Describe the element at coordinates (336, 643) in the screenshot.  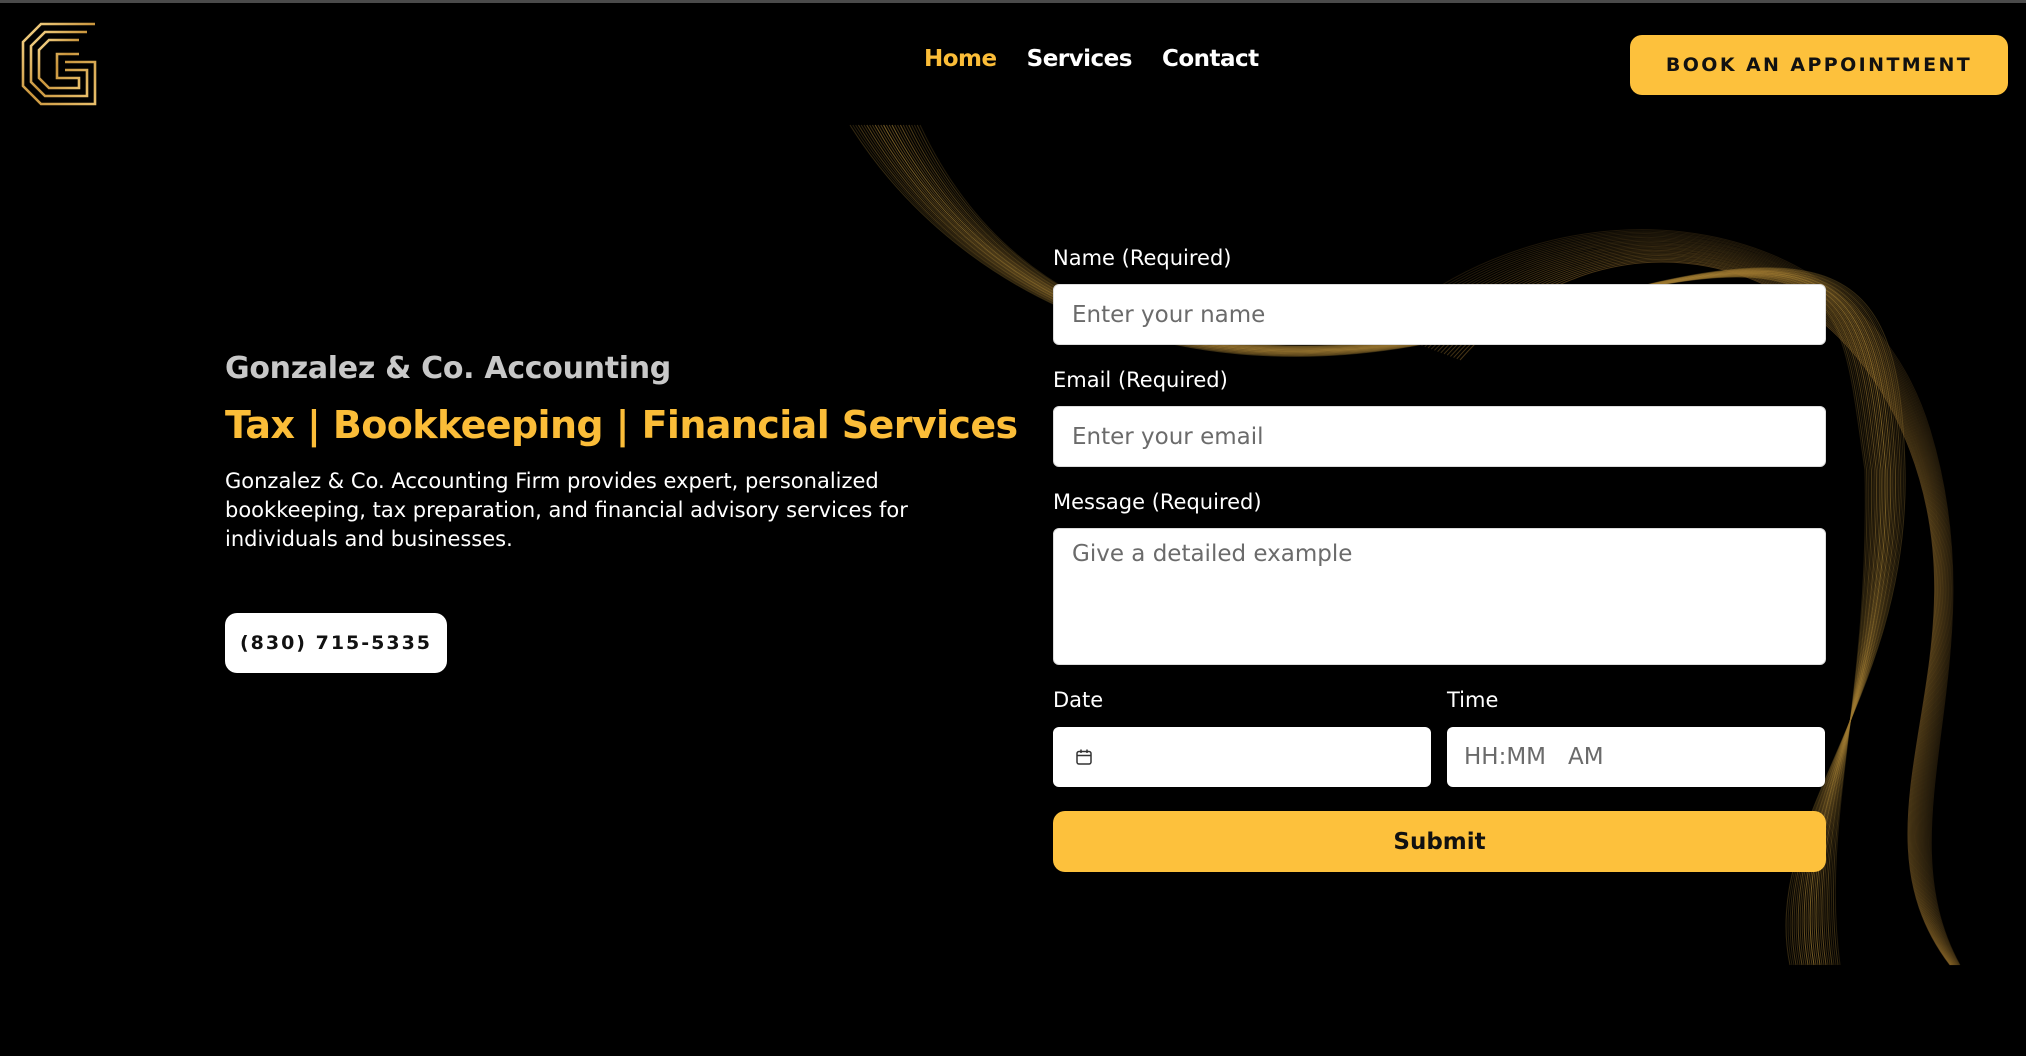
I see `phone-button: (830) 715-5335` at that location.